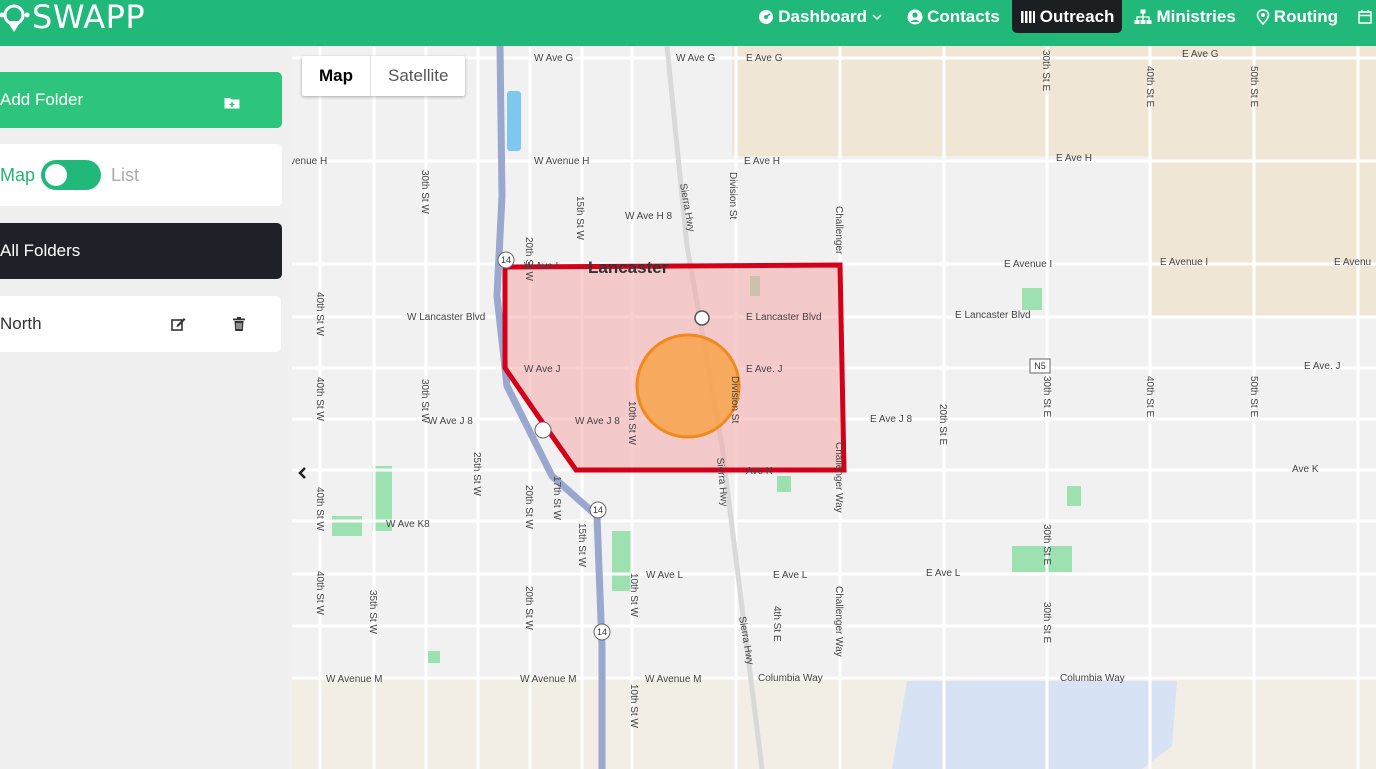 Image resolution: width=1376 pixels, height=769 pixels. I want to click on nav-dashboard: Dashboard, so click(822, 16).